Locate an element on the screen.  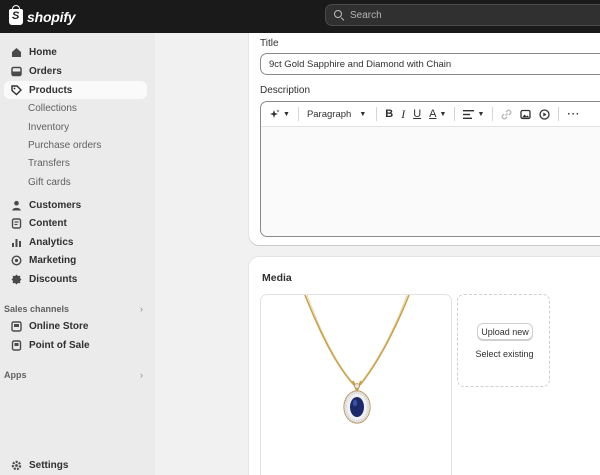
sidebar-item-home: Home is located at coordinates (75, 52).